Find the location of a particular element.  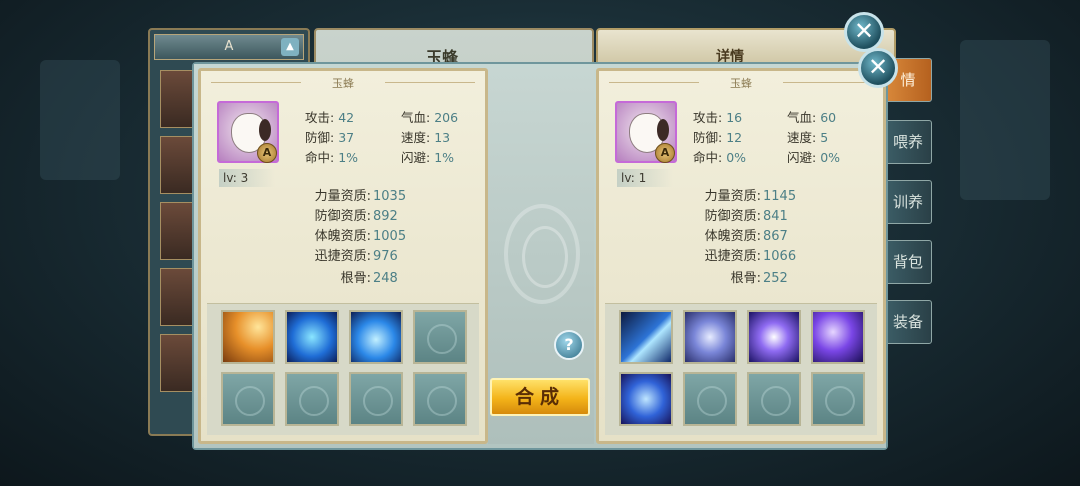

left-skill-panel is located at coordinates (343, 369).